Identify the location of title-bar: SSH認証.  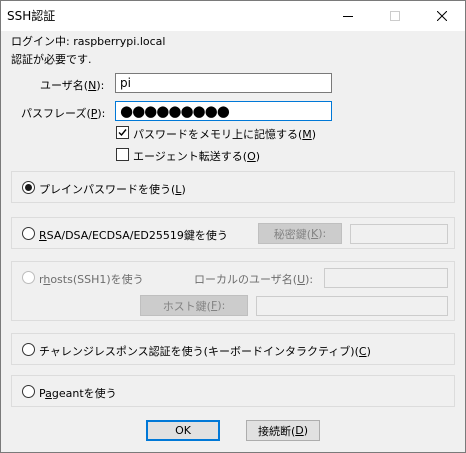
(233, 16).